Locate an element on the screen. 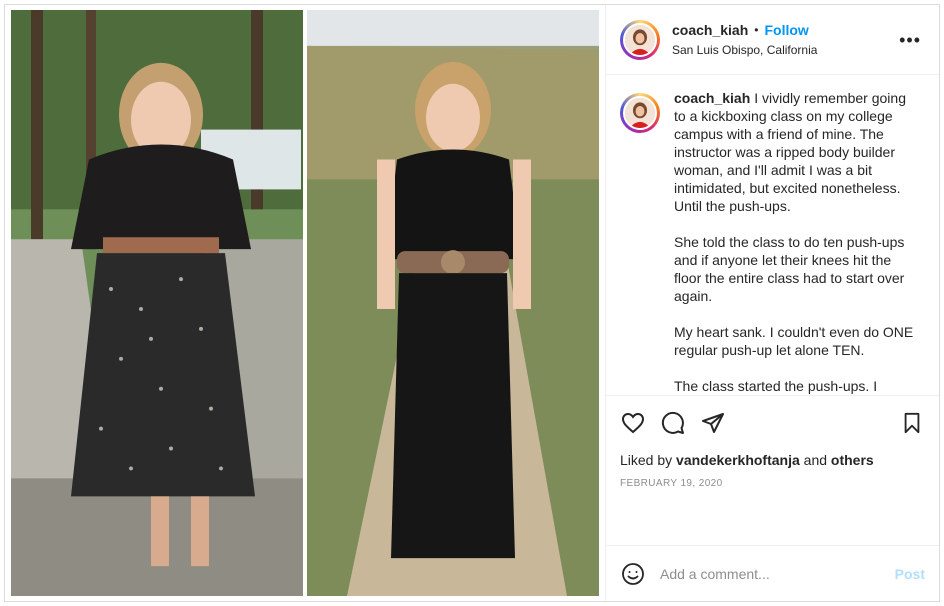  post-date: FEBRUARY 19, 2020 is located at coordinates (772, 483).